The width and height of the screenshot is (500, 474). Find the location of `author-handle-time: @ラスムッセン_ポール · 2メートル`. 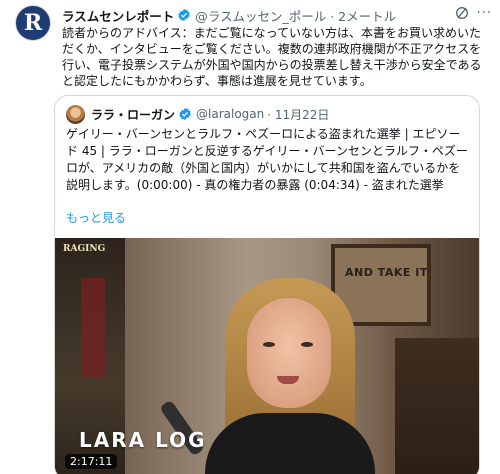

author-handle-time: @ラスムッセン_ポール · 2メートル is located at coordinates (295, 15).